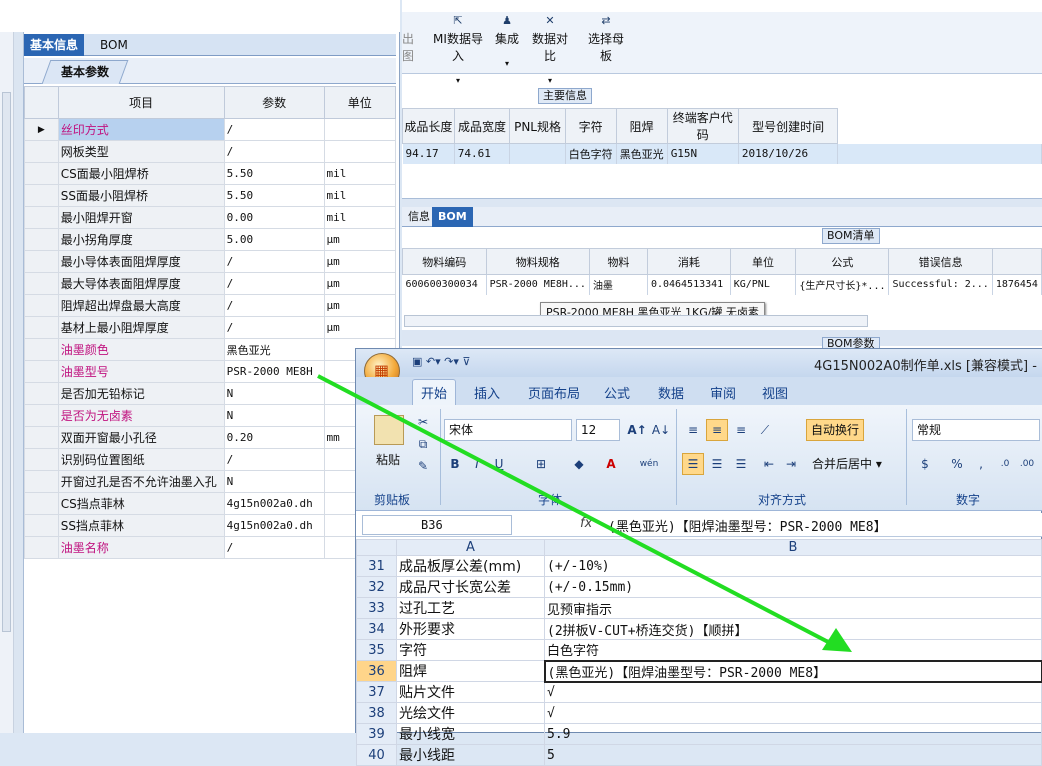 The image size is (1042, 766). What do you see at coordinates (741, 430) in the screenshot?
I see `align-bottom-icon: ≡` at bounding box center [741, 430].